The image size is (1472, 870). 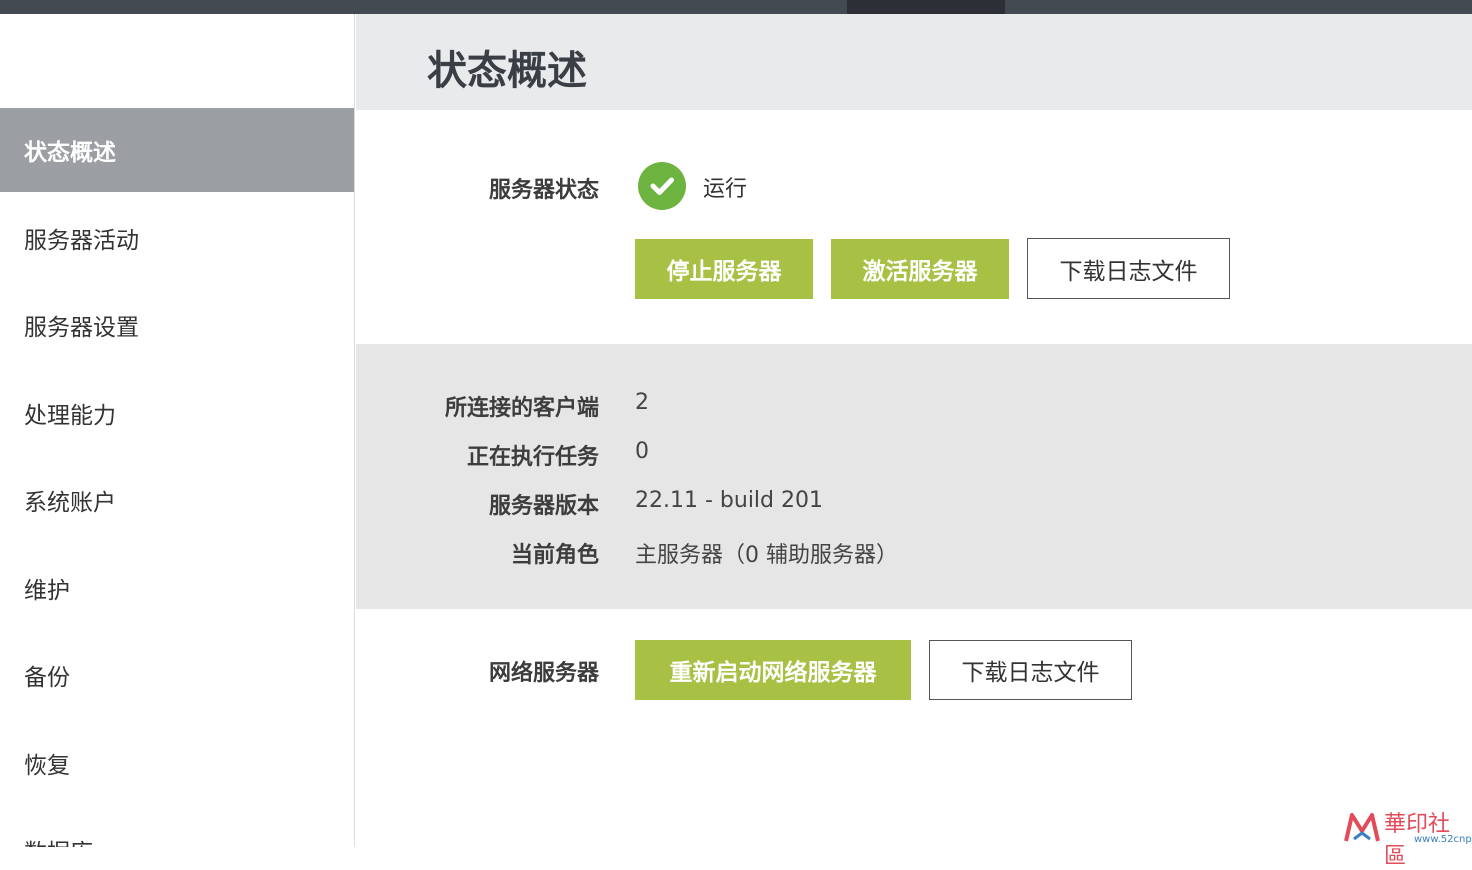 I want to click on watermark-logo-icon, so click(x=1362, y=827).